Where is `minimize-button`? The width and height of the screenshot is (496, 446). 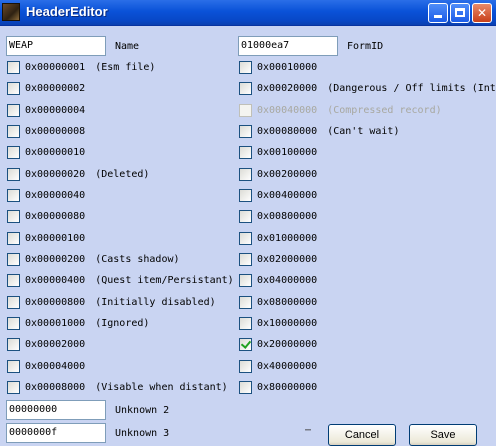 minimize-button is located at coordinates (438, 13).